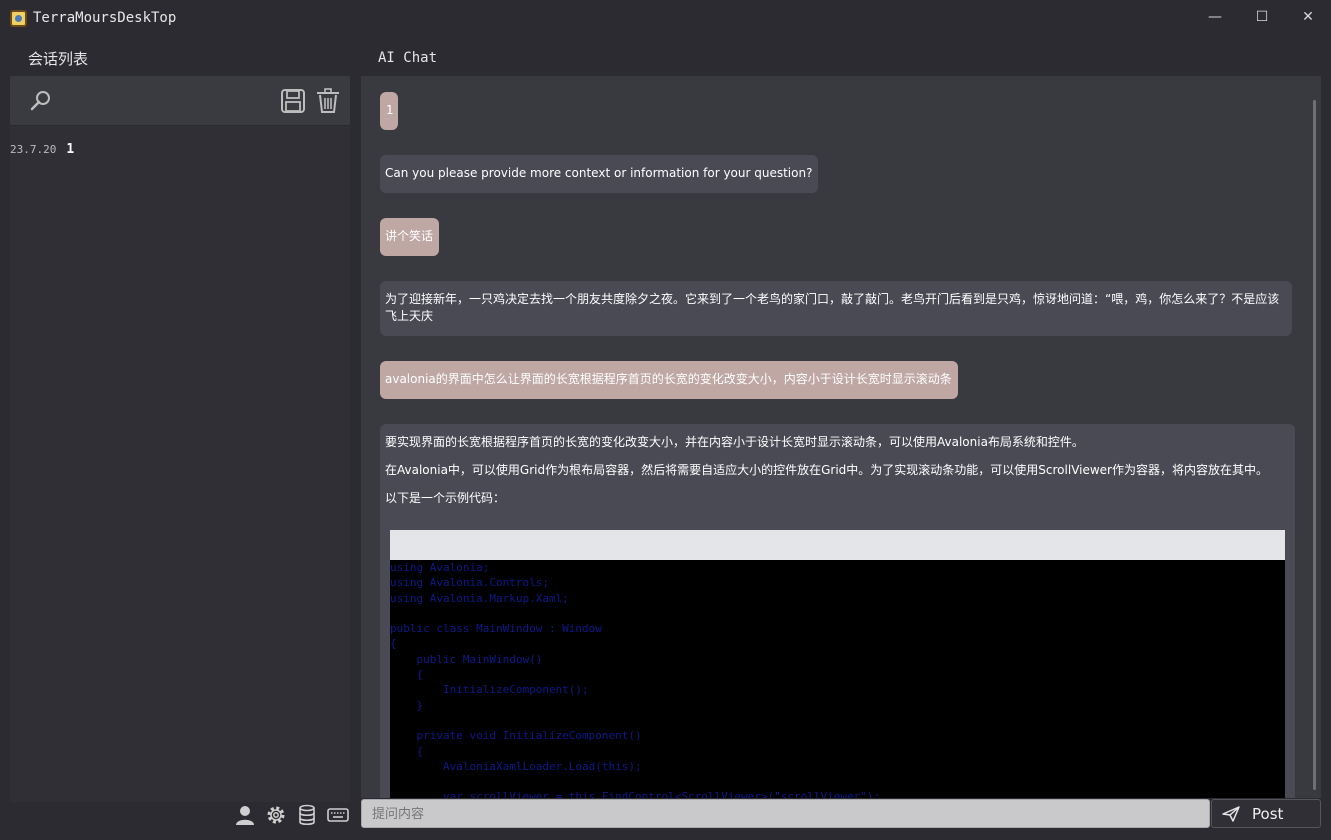 The image size is (1331, 840). I want to click on session-date: 23.7.20, so click(33, 149).